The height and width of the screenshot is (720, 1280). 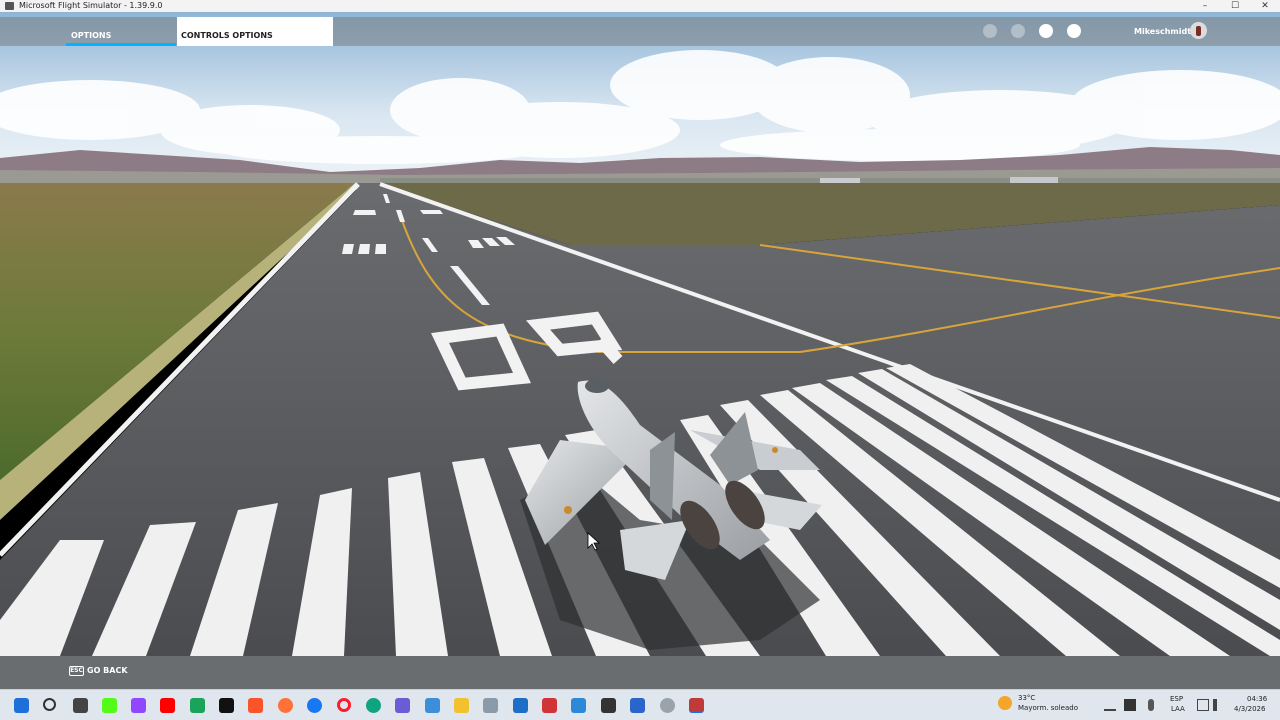 I want to click on weather-sun-icon, so click(x=1005, y=703).